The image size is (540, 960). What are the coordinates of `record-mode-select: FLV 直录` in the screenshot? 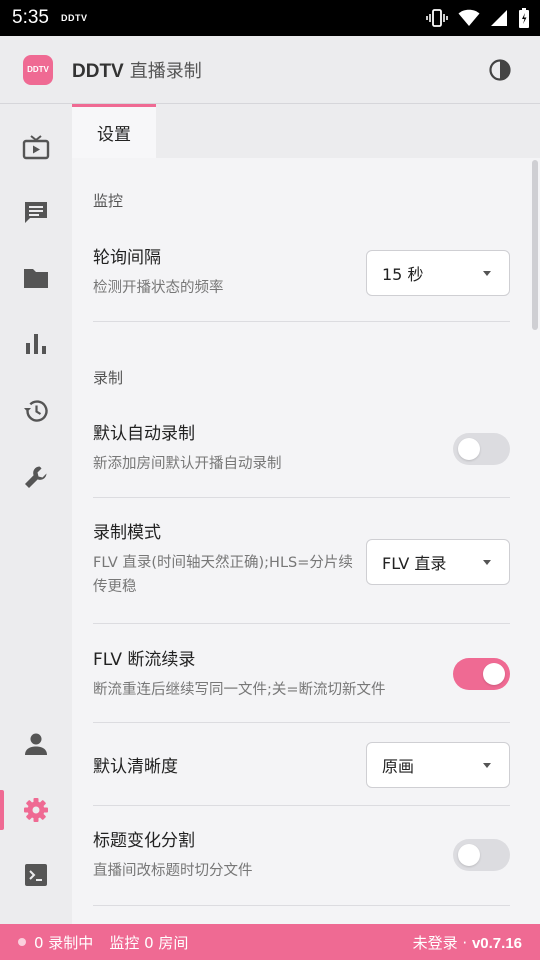 It's located at (438, 562).